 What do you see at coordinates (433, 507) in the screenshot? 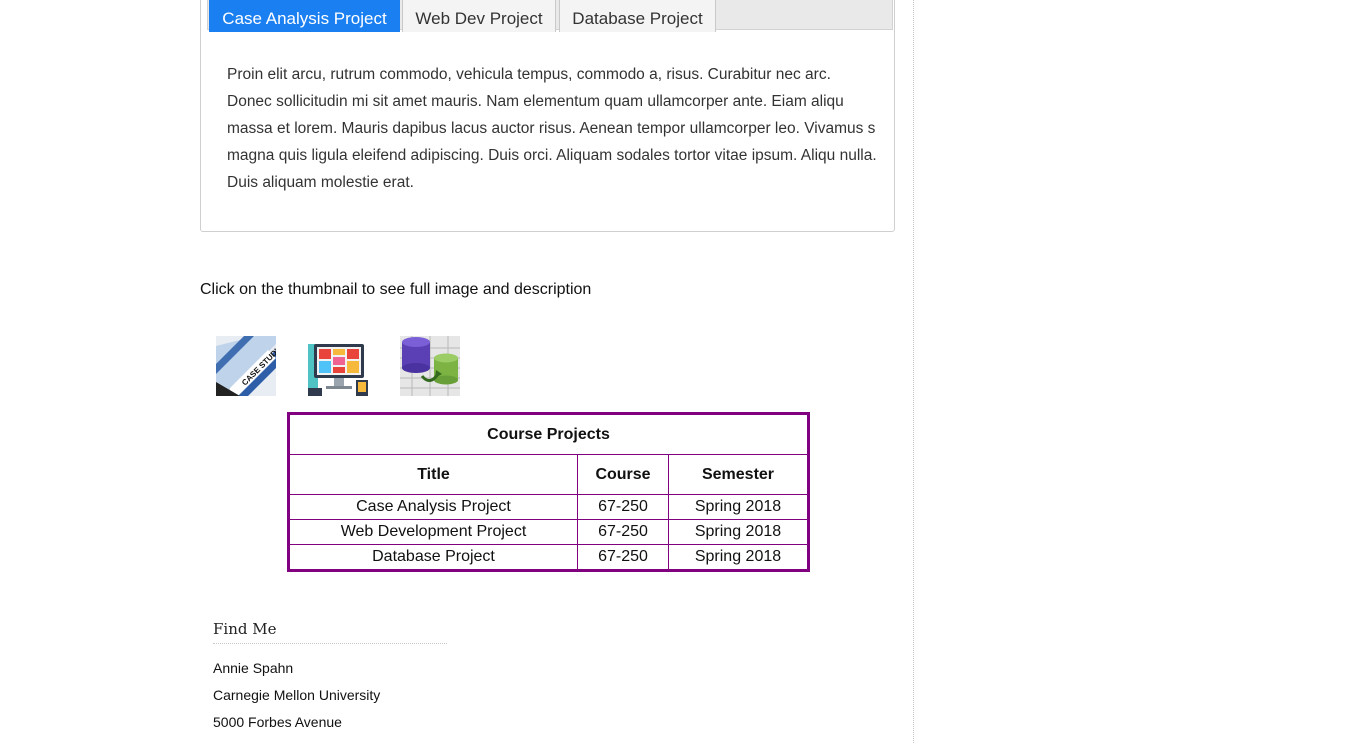
I see `cell-title: Case Analysis Project` at bounding box center [433, 507].